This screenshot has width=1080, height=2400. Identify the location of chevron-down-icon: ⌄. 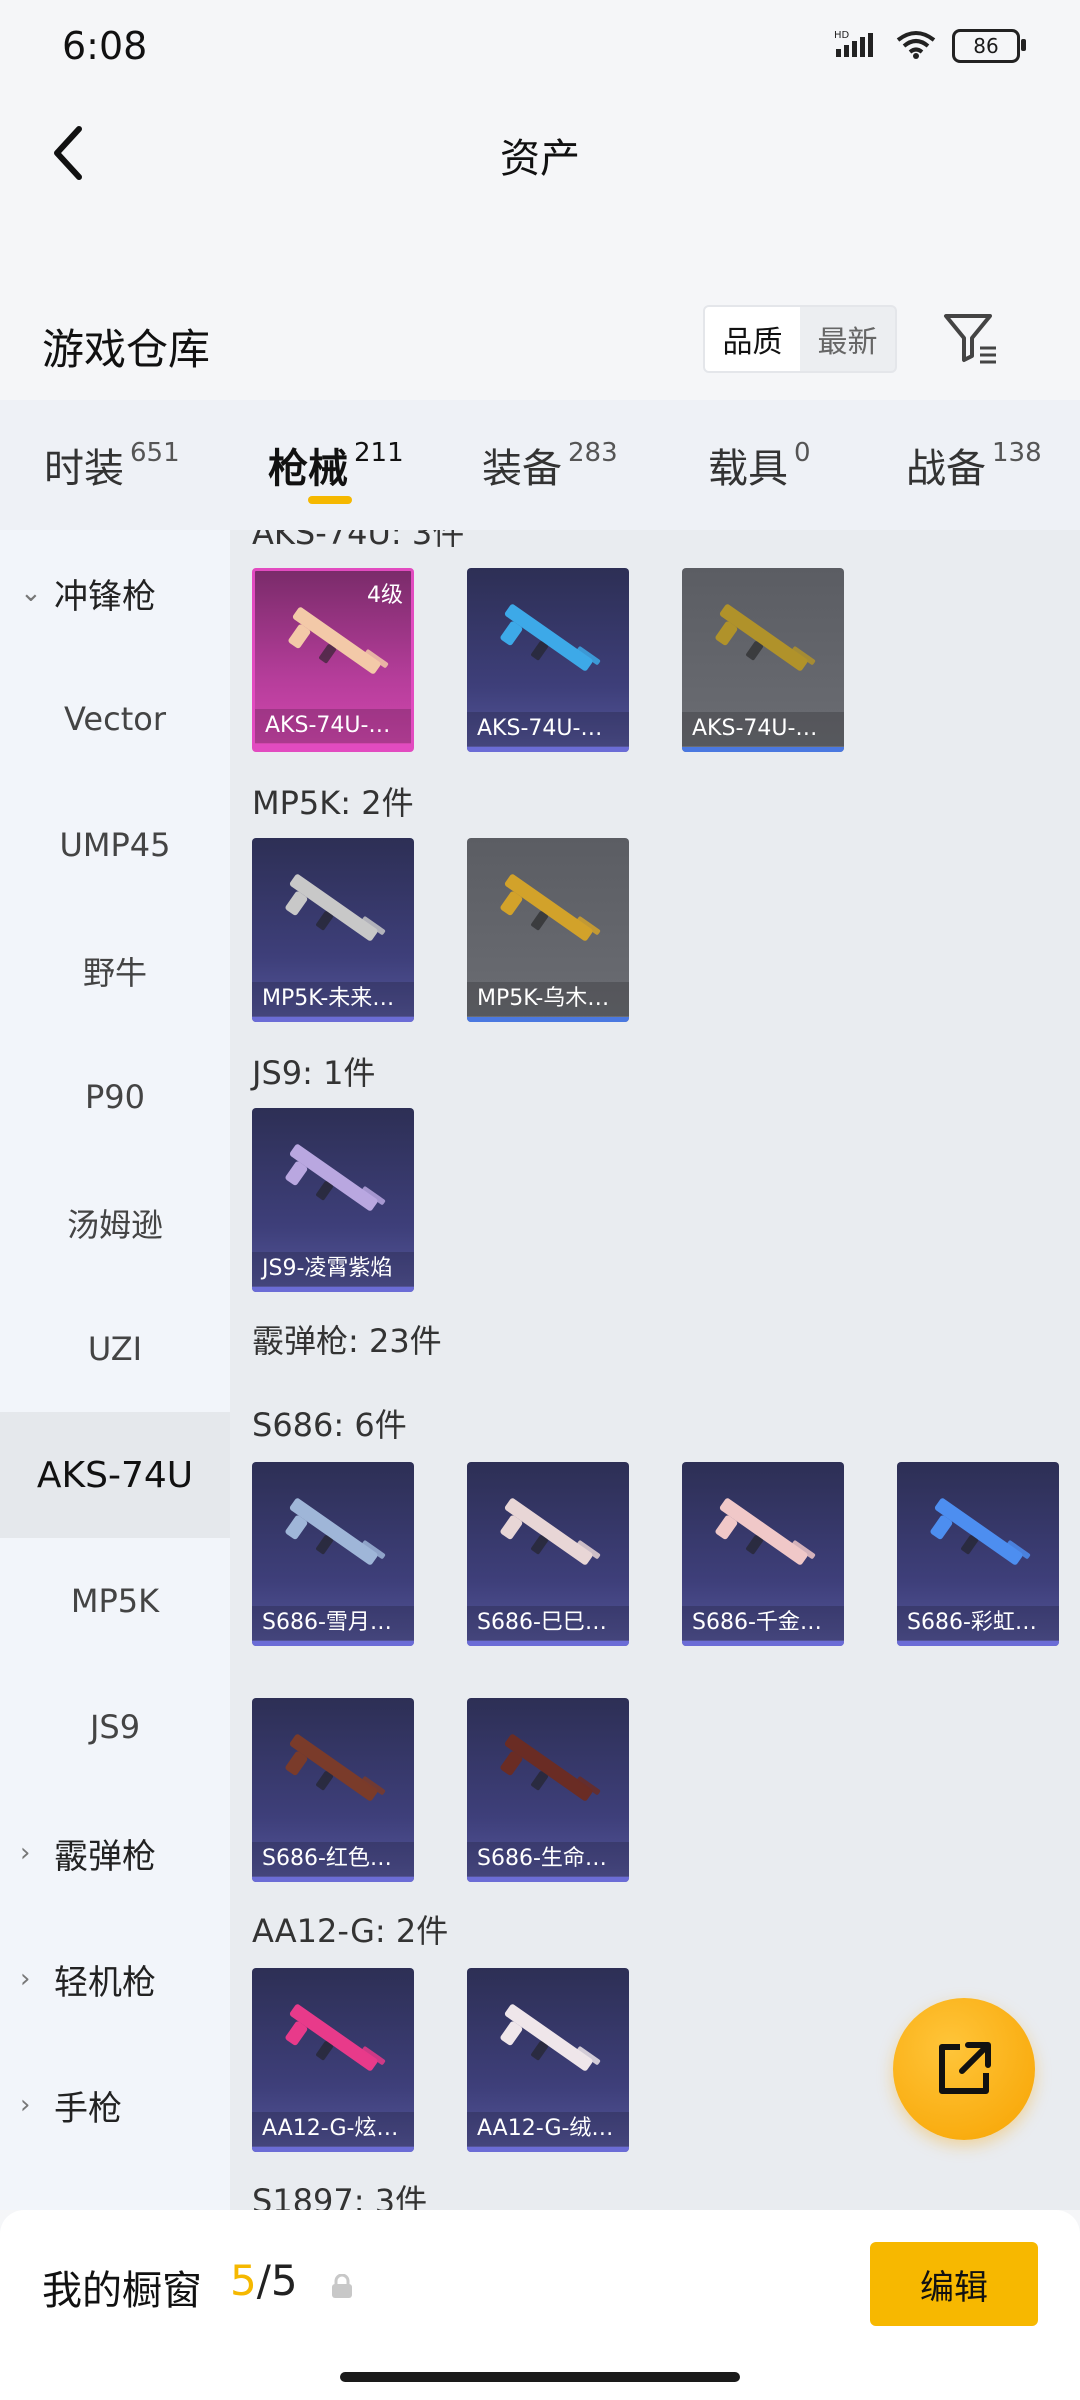
(31, 593).